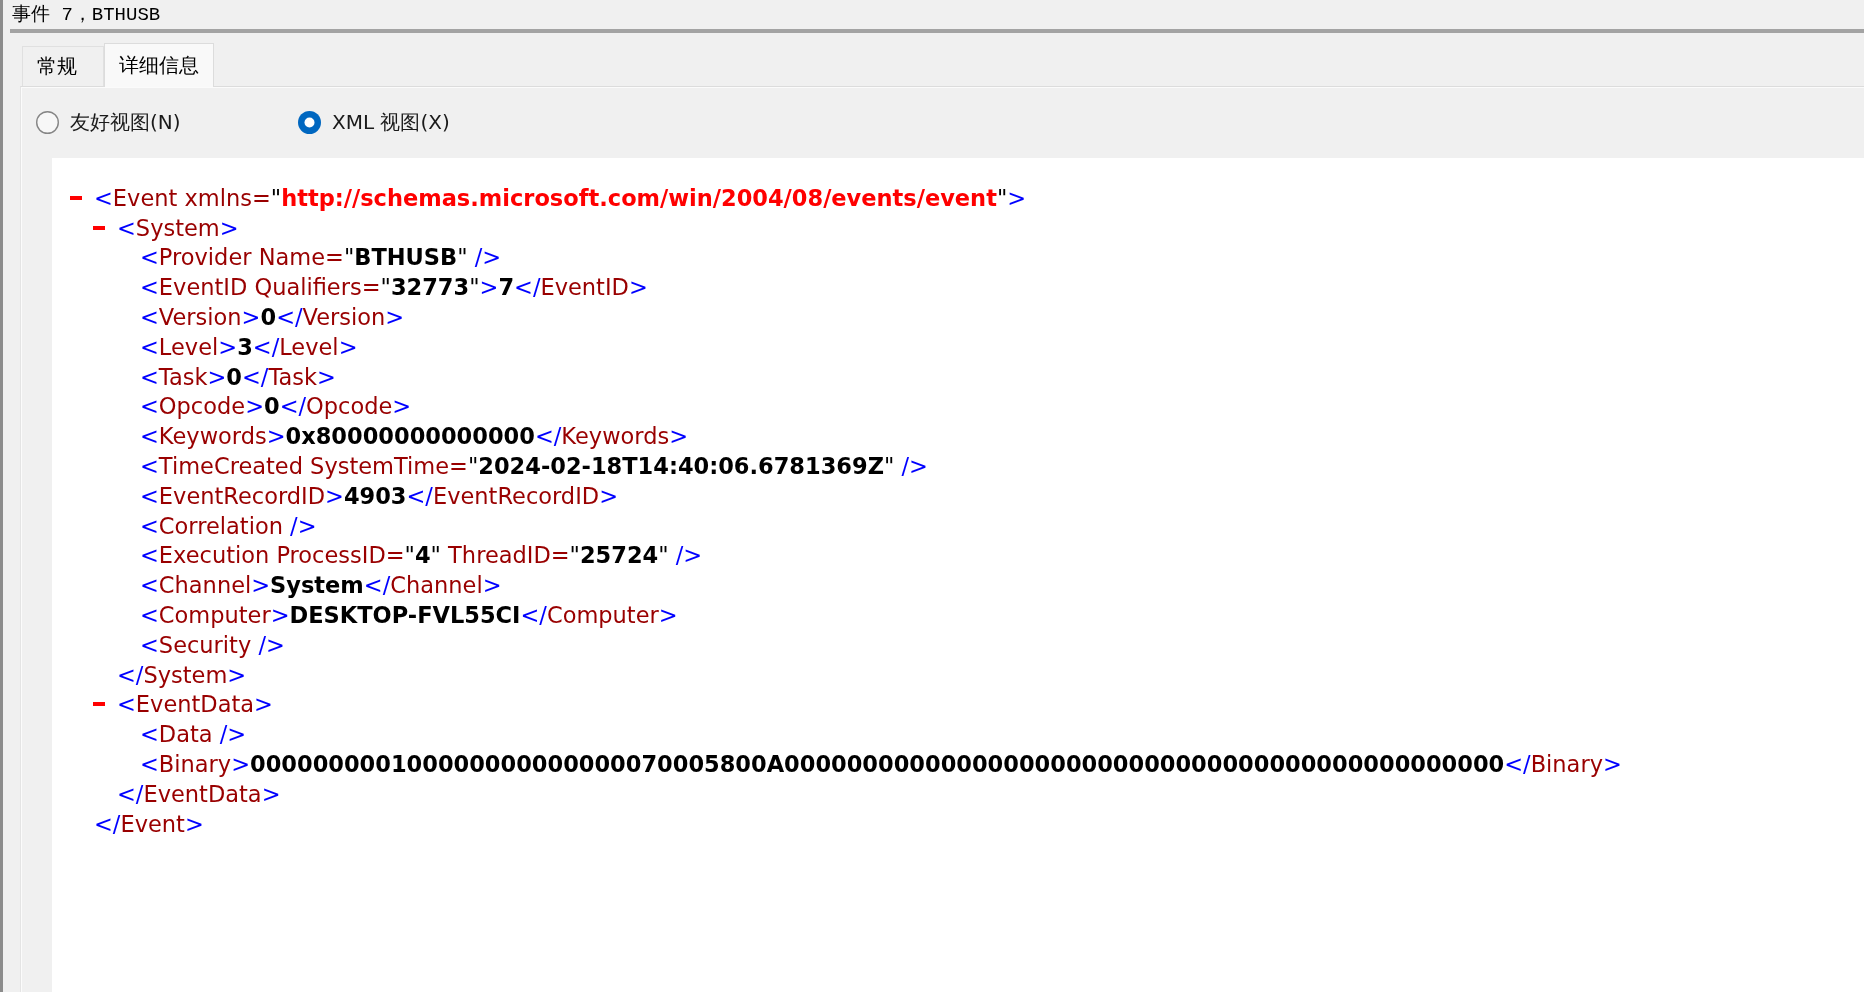  What do you see at coordinates (195, 704) in the screenshot?
I see `xml-line: <EventData>` at bounding box center [195, 704].